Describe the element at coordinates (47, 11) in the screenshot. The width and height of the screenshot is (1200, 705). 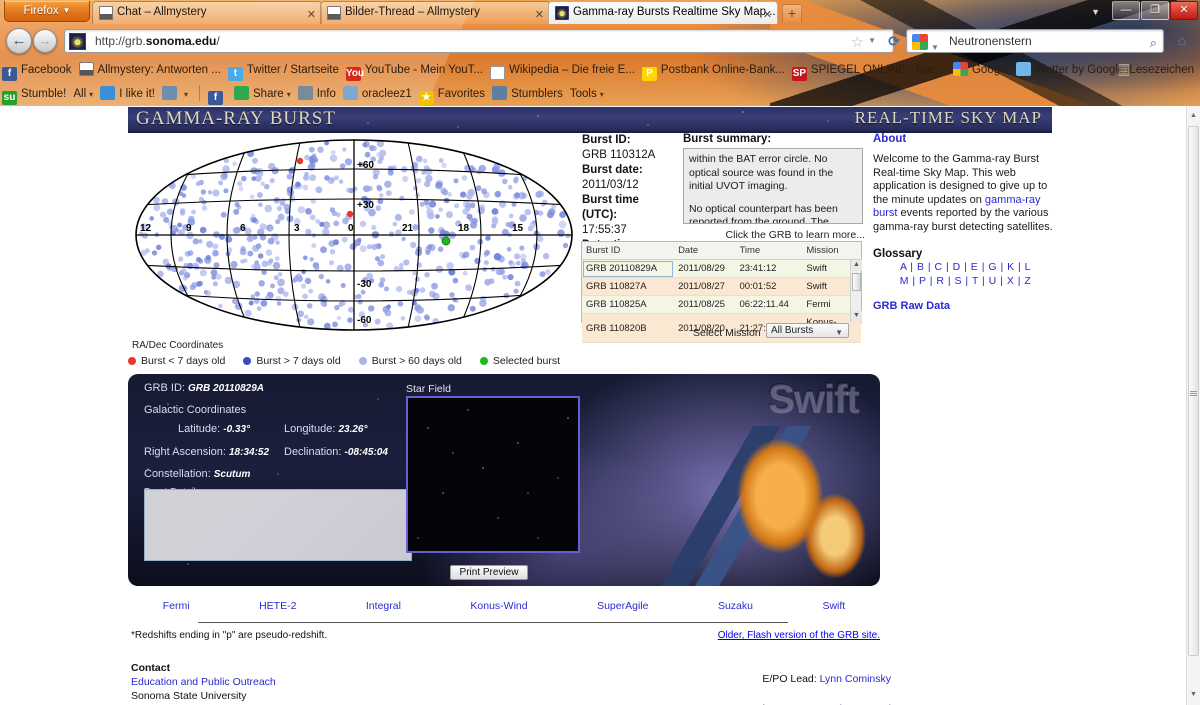
I see `firefox-app-button: Firefox ▼` at that location.